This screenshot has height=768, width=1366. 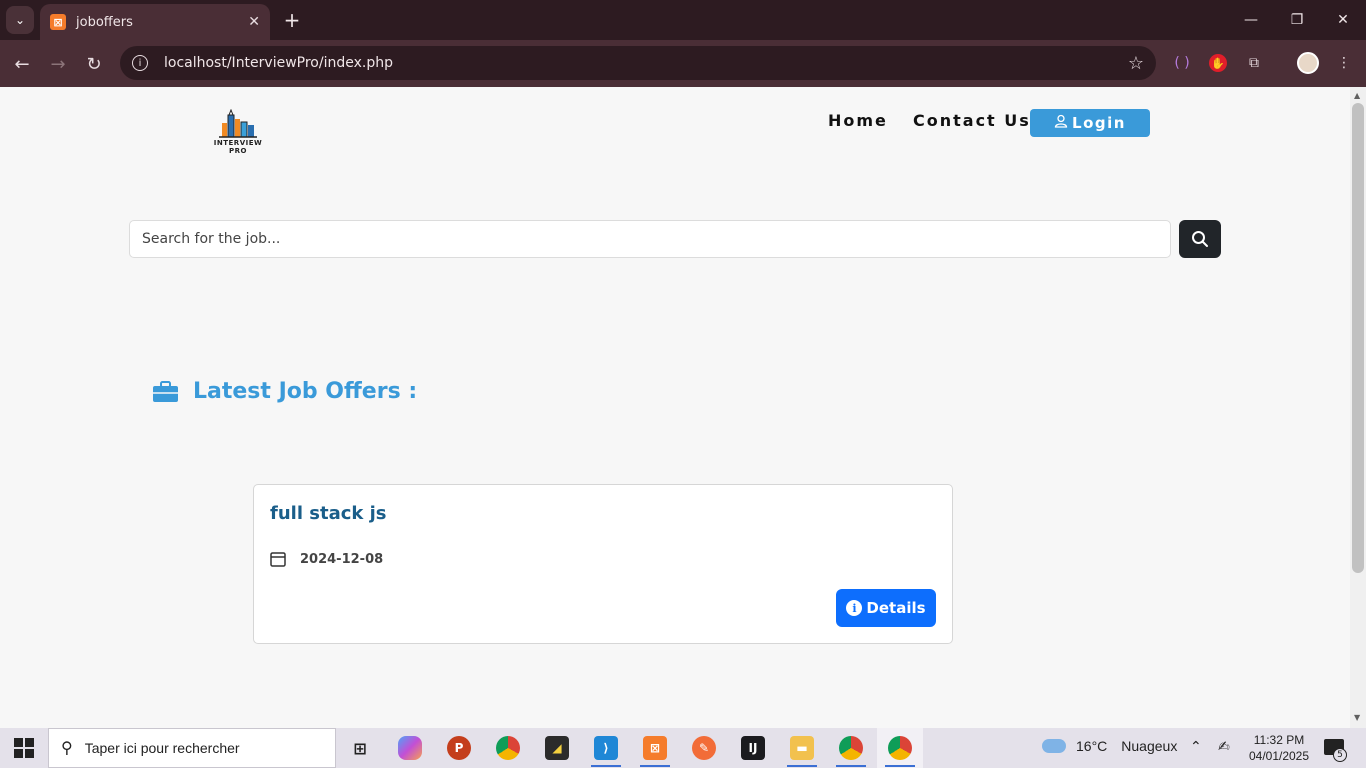 What do you see at coordinates (1357, 95) in the screenshot?
I see `scroll-up-arrow-icon: ▲` at bounding box center [1357, 95].